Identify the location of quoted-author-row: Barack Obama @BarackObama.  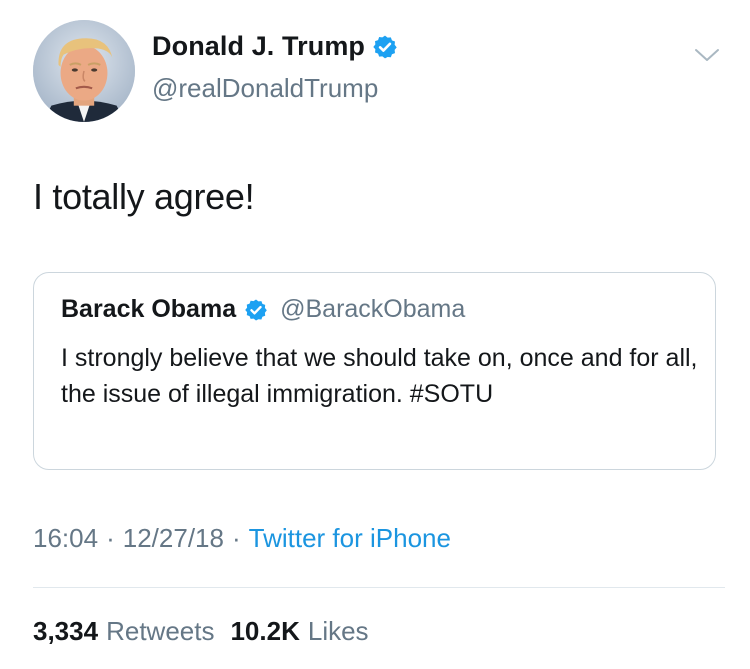
(263, 309).